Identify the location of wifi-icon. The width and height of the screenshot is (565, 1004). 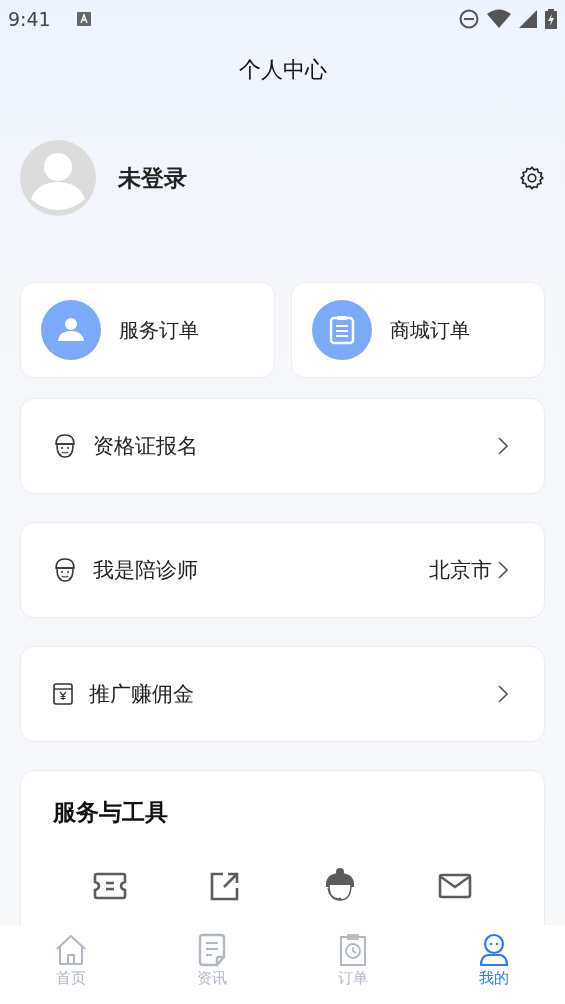
(499, 19).